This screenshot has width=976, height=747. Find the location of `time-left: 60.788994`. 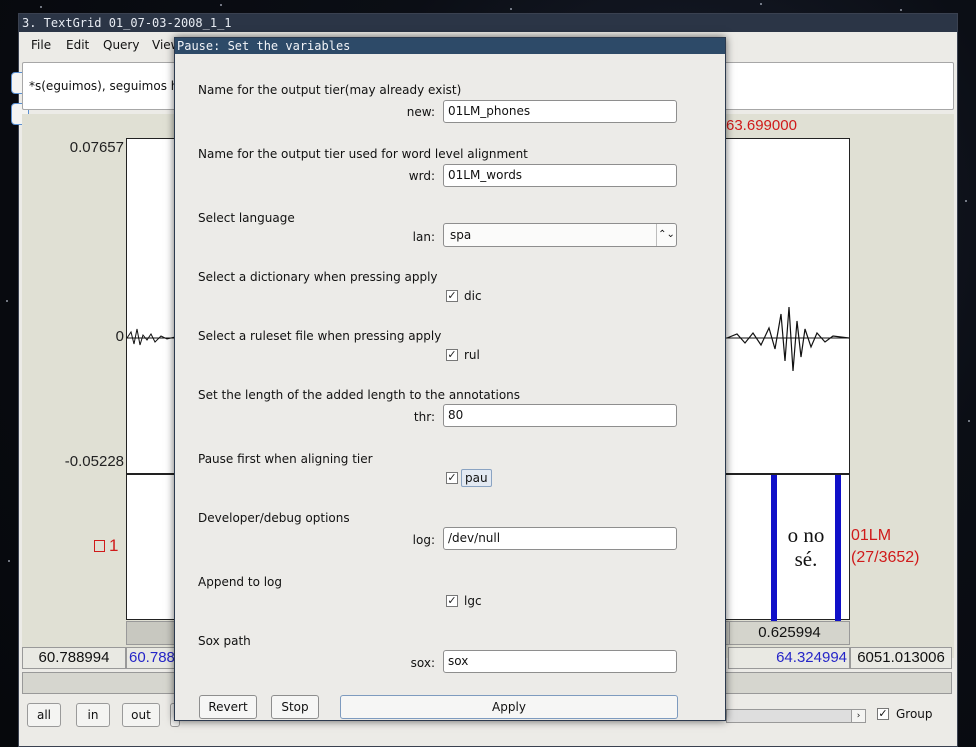

time-left: 60.788994 is located at coordinates (74, 658).